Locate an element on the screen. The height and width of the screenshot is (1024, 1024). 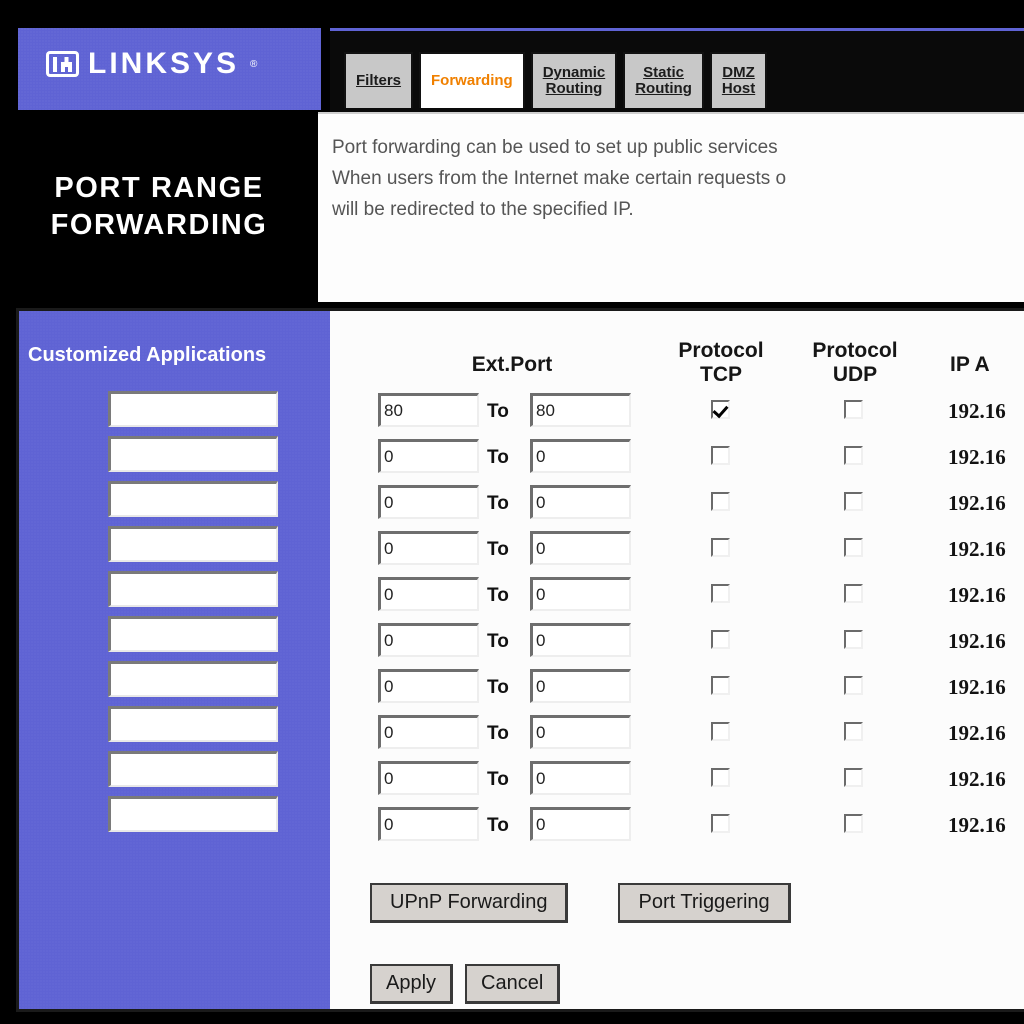
to-label-4: To is located at coordinates (498, 549).